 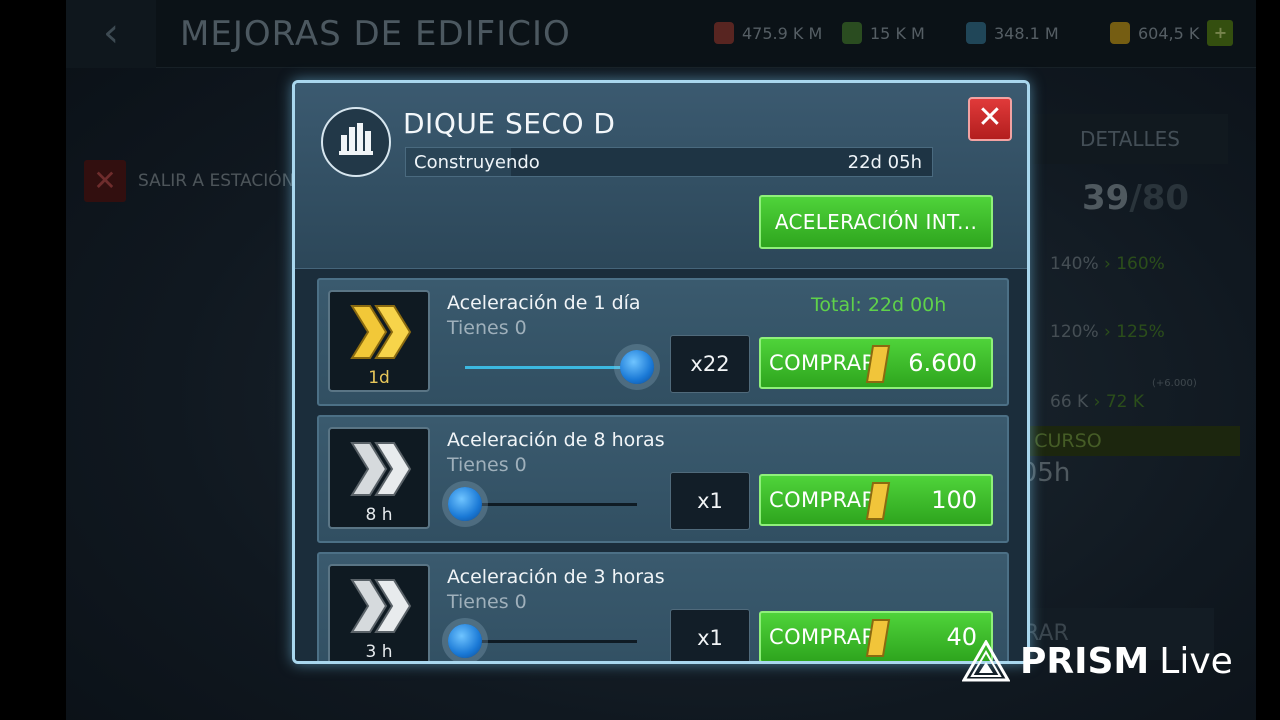 I want to click on thumb-label: 1d, so click(x=379, y=378).